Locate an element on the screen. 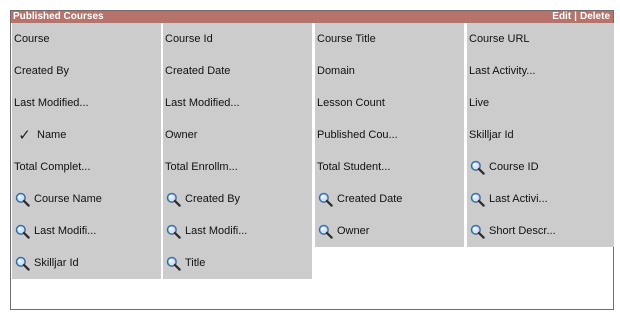 The width and height of the screenshot is (620, 318). panel-title: Published Courses is located at coordinates (58, 16).